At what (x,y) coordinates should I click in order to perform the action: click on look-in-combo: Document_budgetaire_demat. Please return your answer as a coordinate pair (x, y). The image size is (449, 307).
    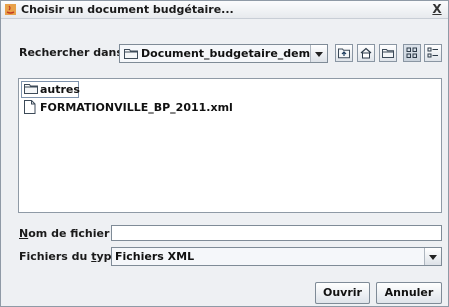
    Looking at the image, I should click on (223, 53).